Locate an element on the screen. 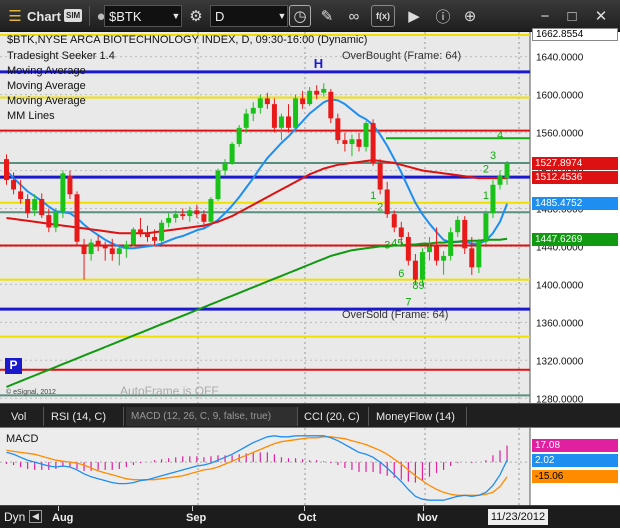 Image resolution: width=620 pixels, height=528 pixels. tab-moneyflow: MoneyFlow (14) is located at coordinates (419, 416).